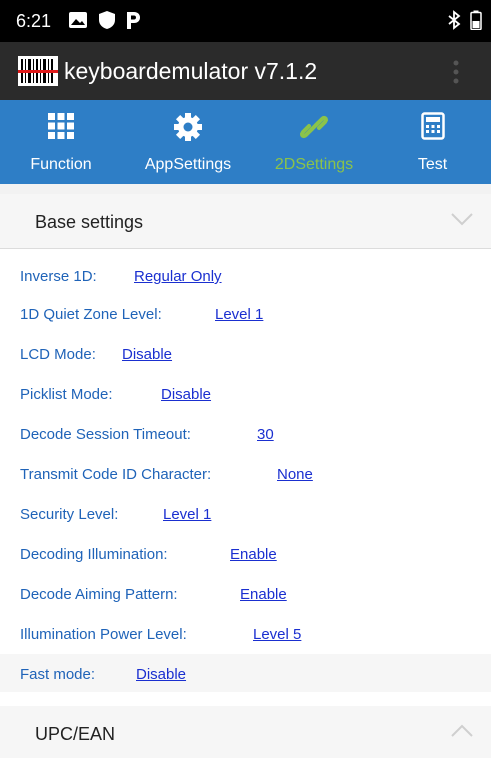 This screenshot has width=491, height=758. Describe the element at coordinates (245, 353) in the screenshot. I see `setting-row: LCD Mode: Disable` at that location.